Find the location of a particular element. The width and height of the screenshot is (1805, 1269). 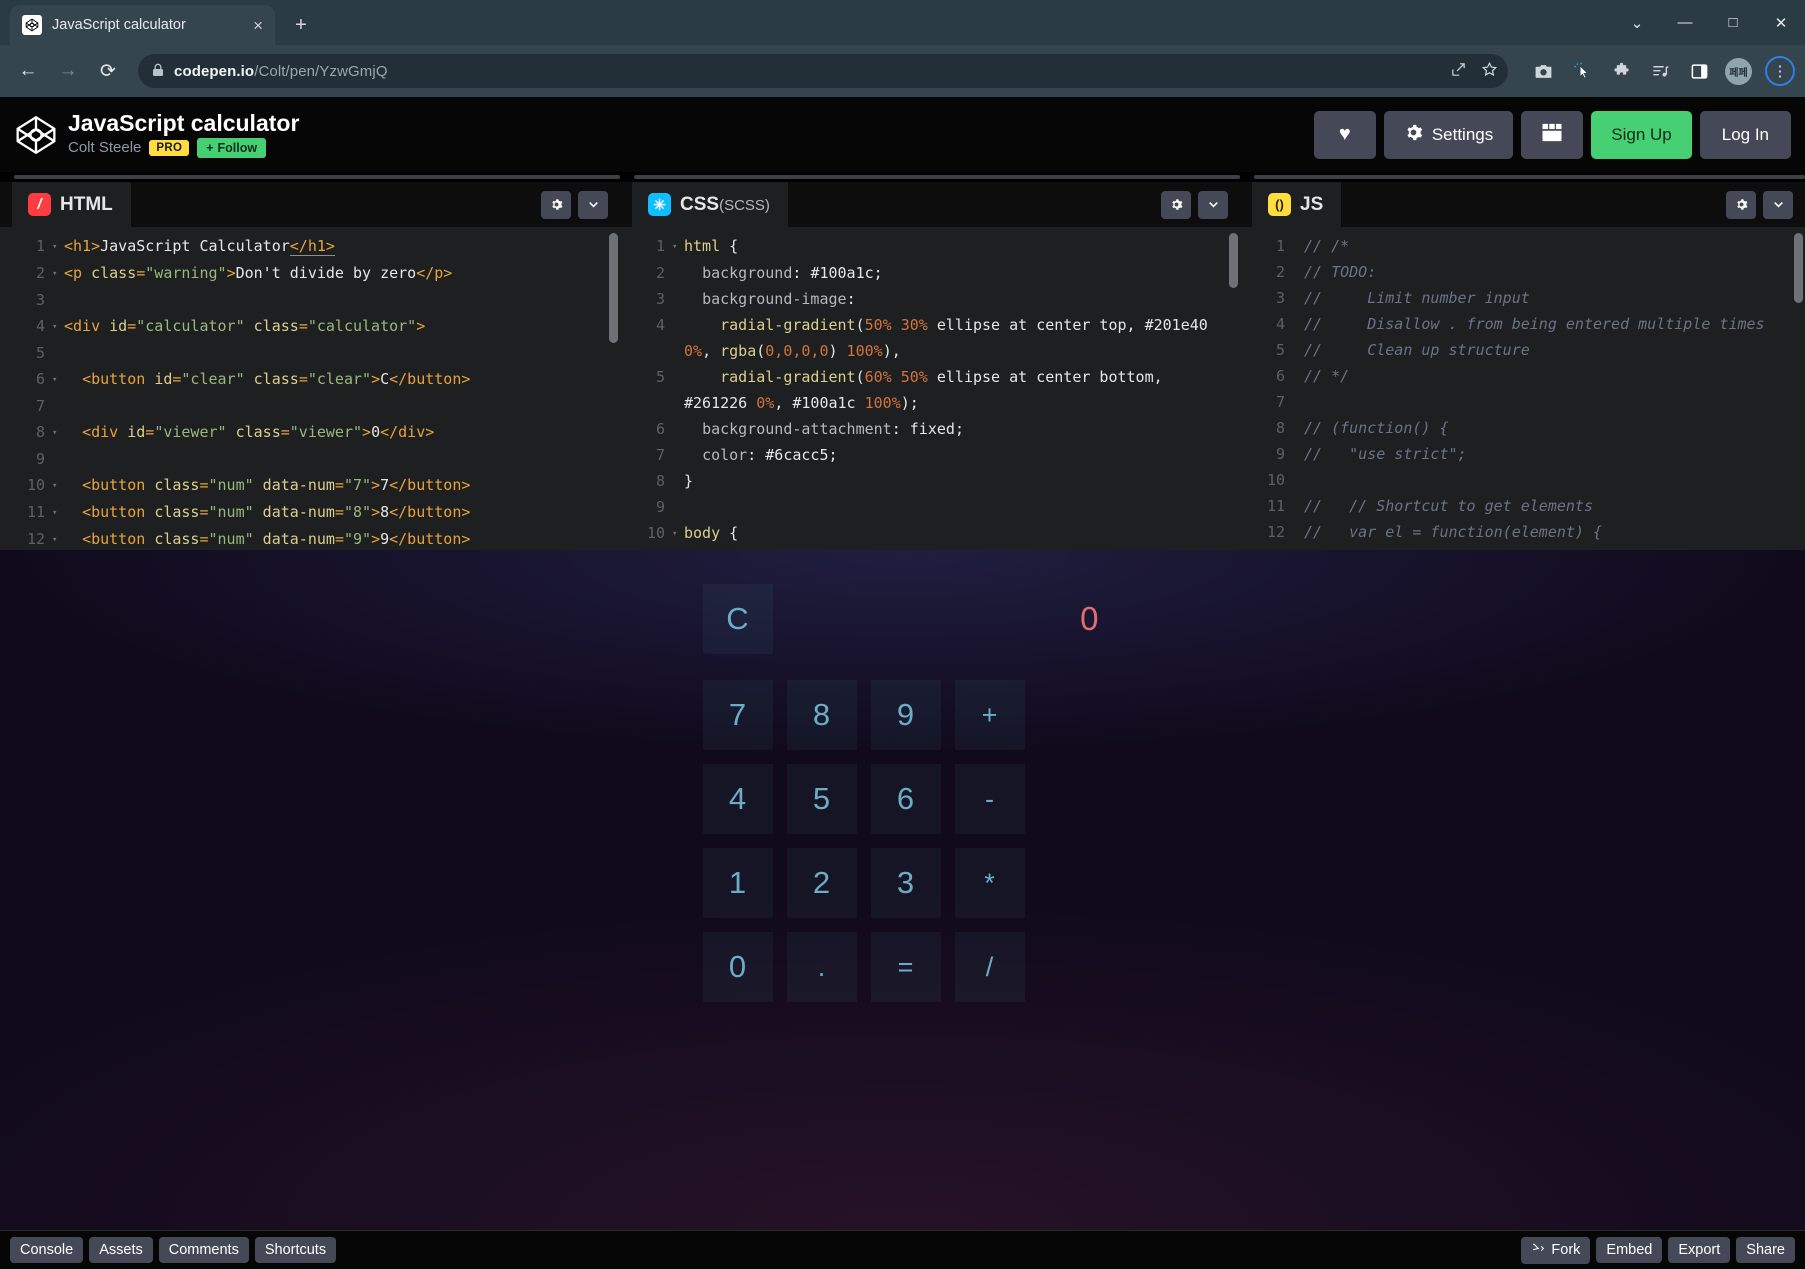

calc-key-4: 4 is located at coordinates (737, 799).